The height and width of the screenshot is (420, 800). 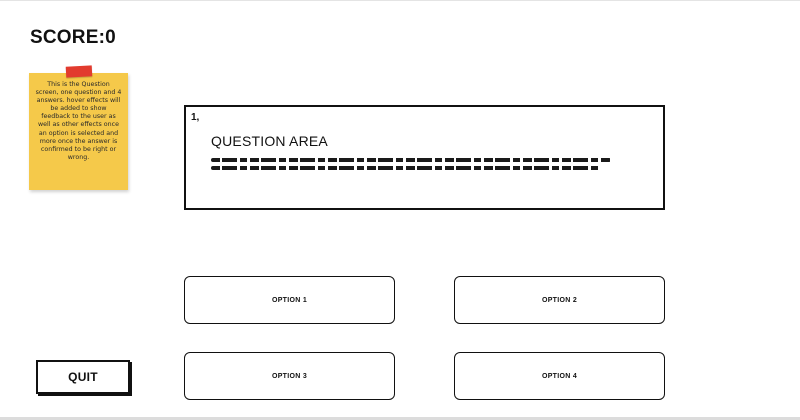 What do you see at coordinates (79, 71) in the screenshot?
I see `tape-icon` at bounding box center [79, 71].